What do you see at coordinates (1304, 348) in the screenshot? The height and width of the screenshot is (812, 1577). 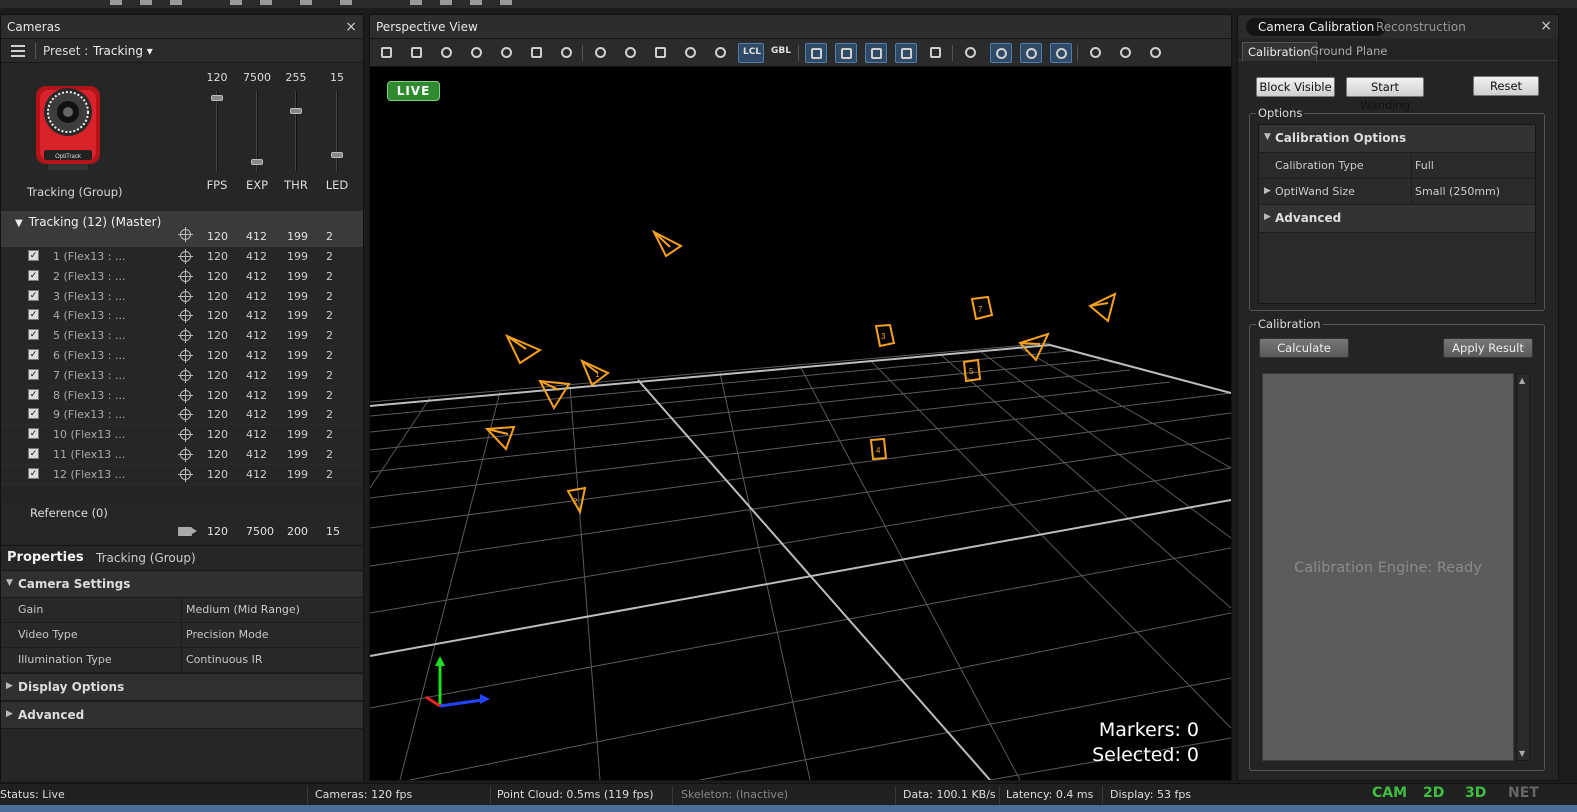 I see `calculate-button: Calculate` at bounding box center [1304, 348].